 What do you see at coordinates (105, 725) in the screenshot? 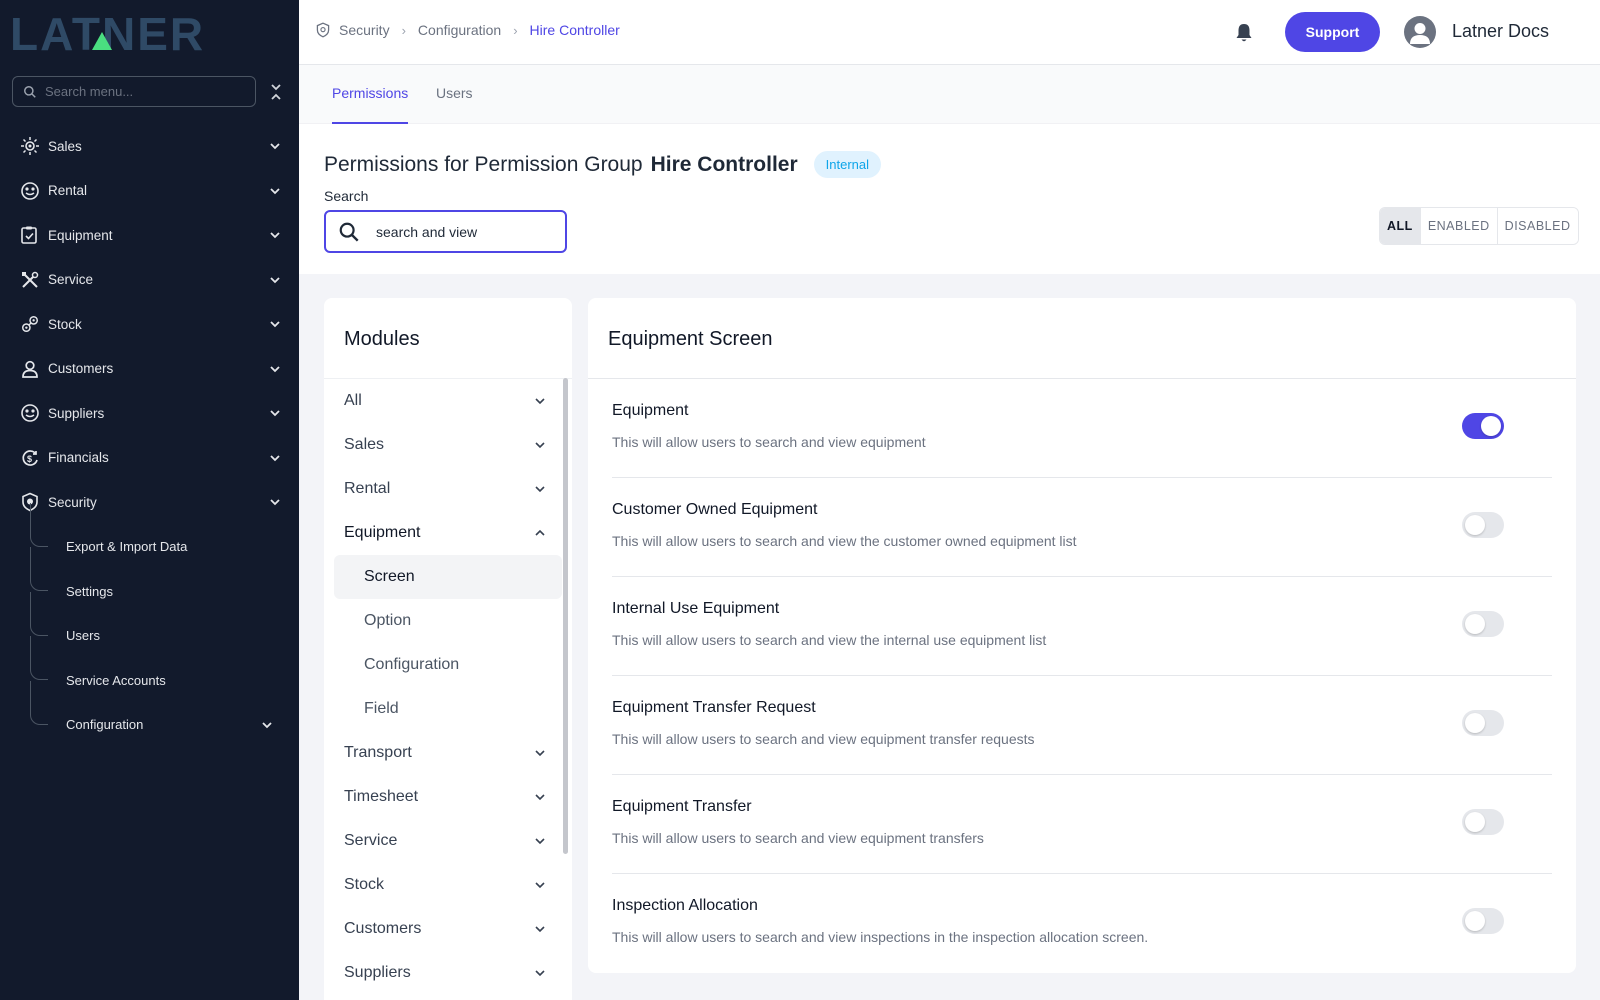
I see `sidebar-subitem-label: Configuration` at bounding box center [105, 725].